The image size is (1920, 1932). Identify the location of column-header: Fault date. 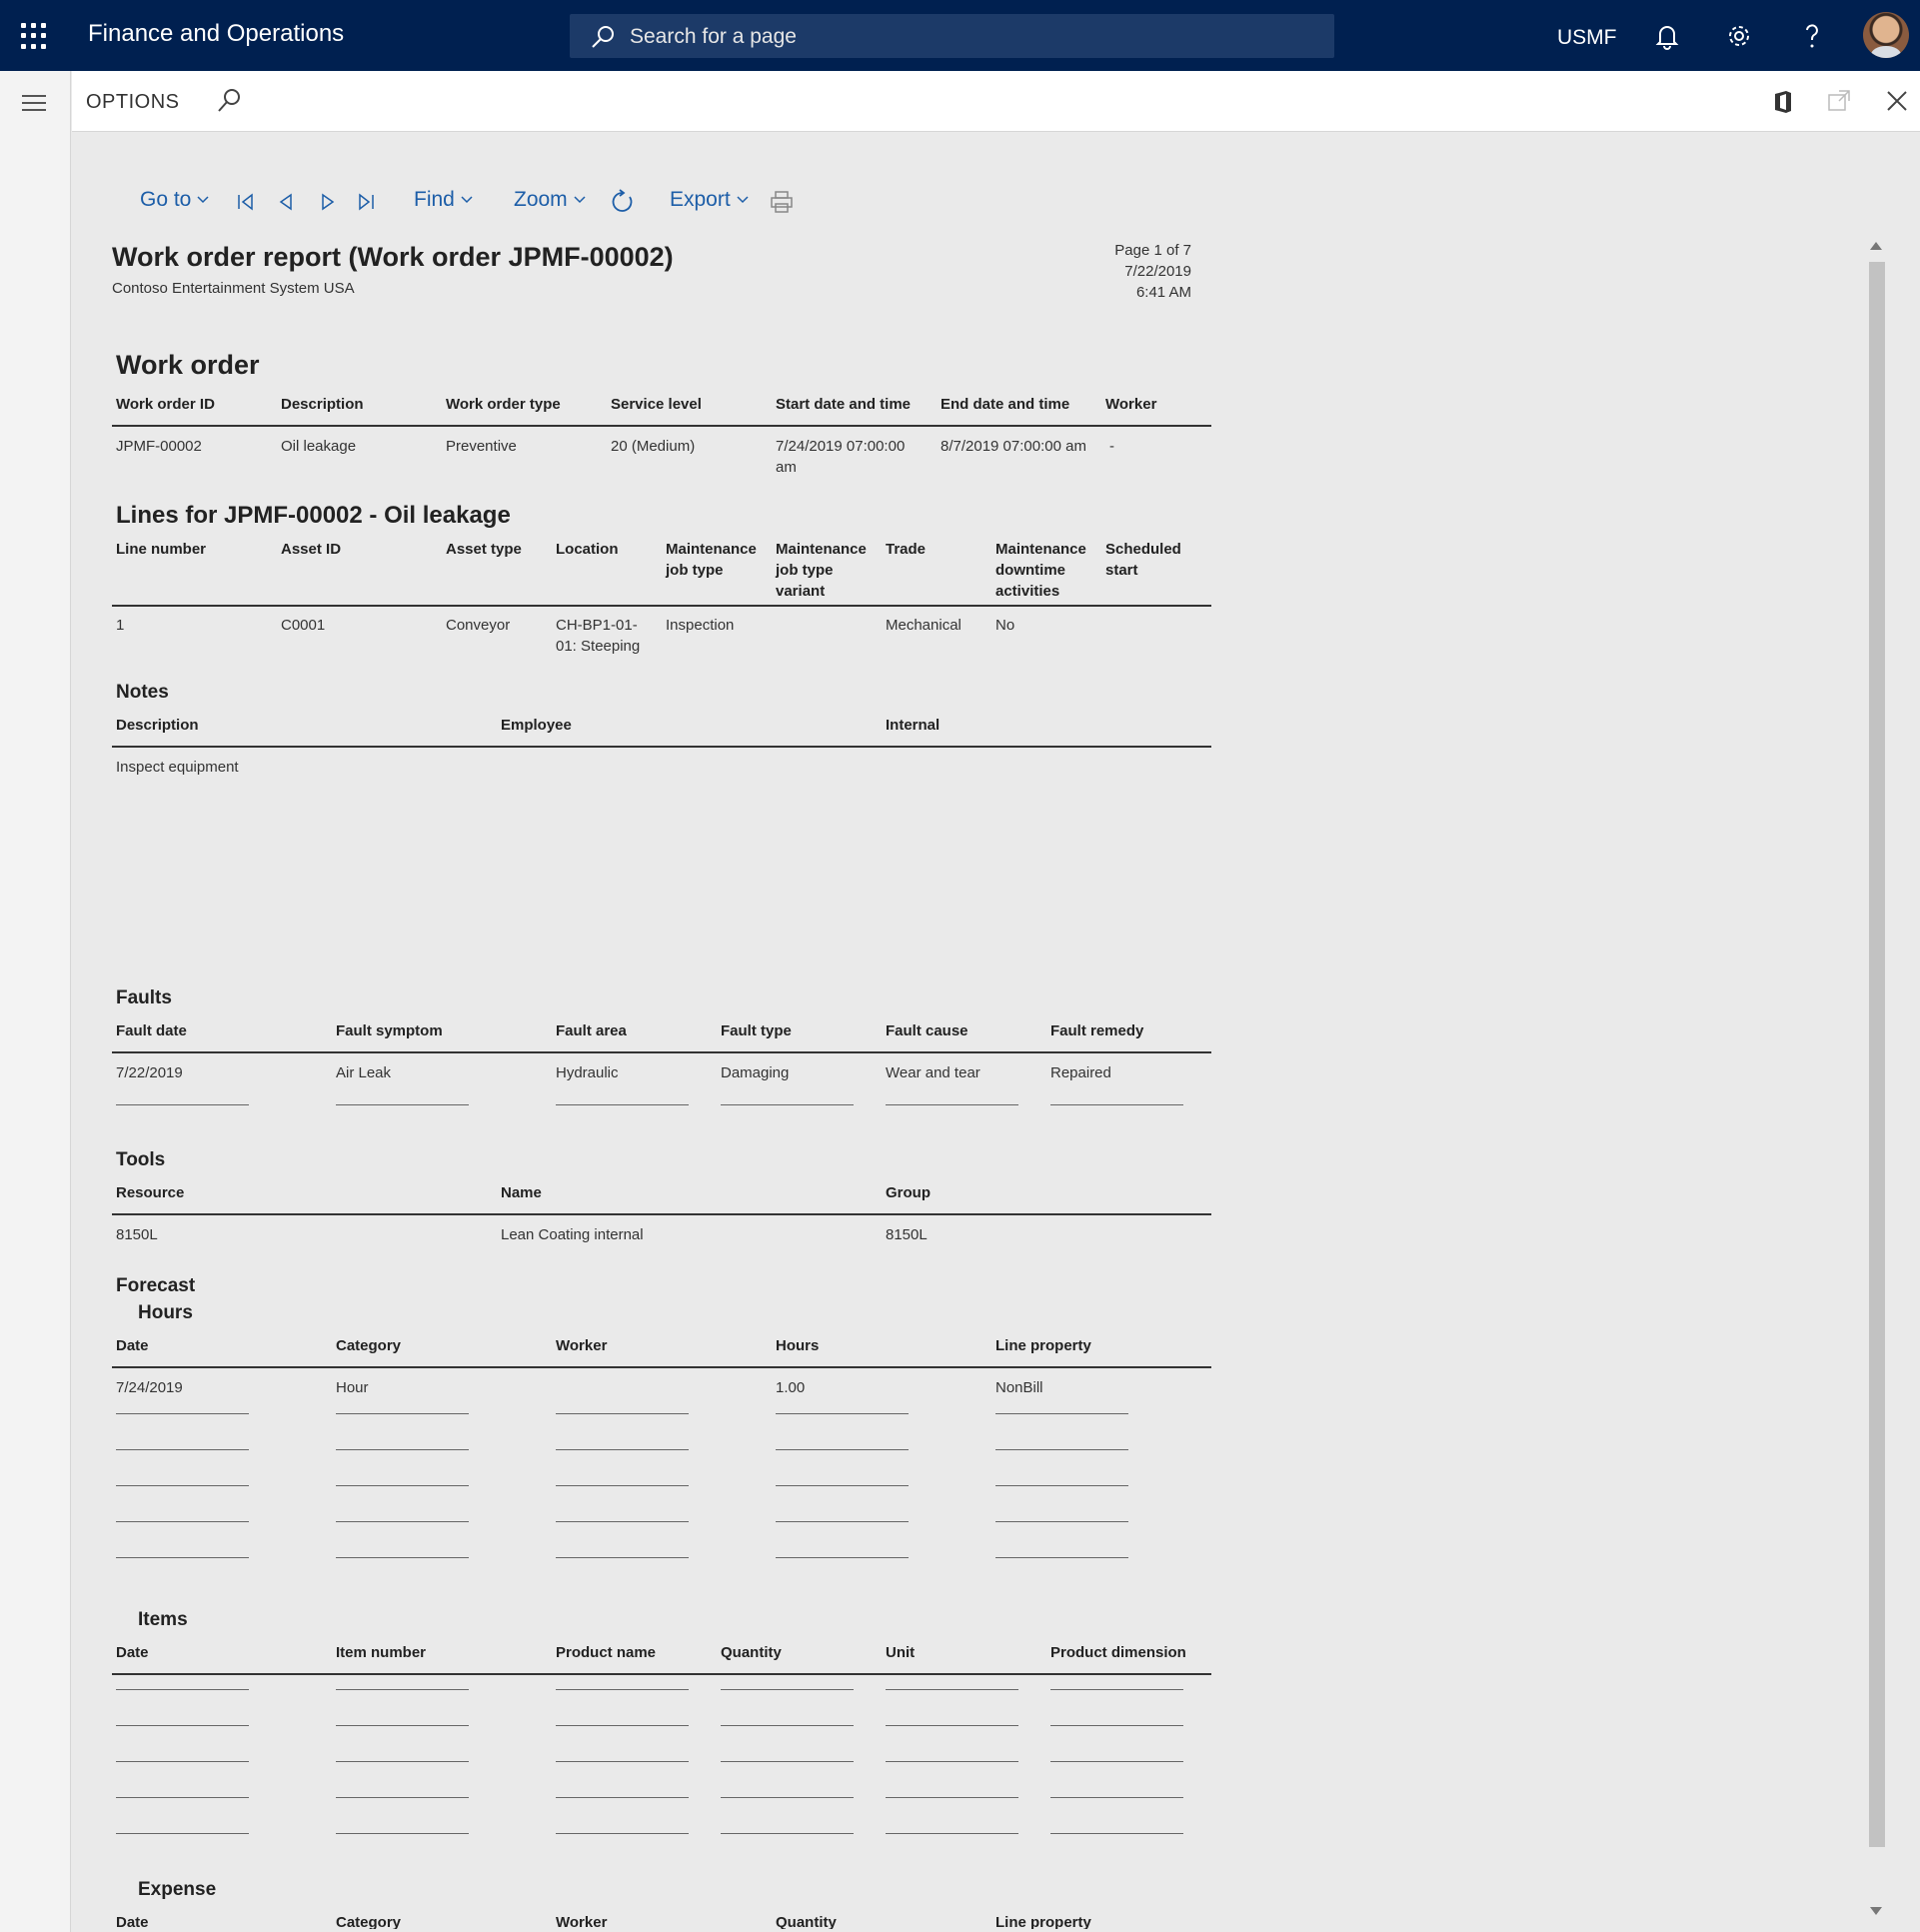
(151, 1030).